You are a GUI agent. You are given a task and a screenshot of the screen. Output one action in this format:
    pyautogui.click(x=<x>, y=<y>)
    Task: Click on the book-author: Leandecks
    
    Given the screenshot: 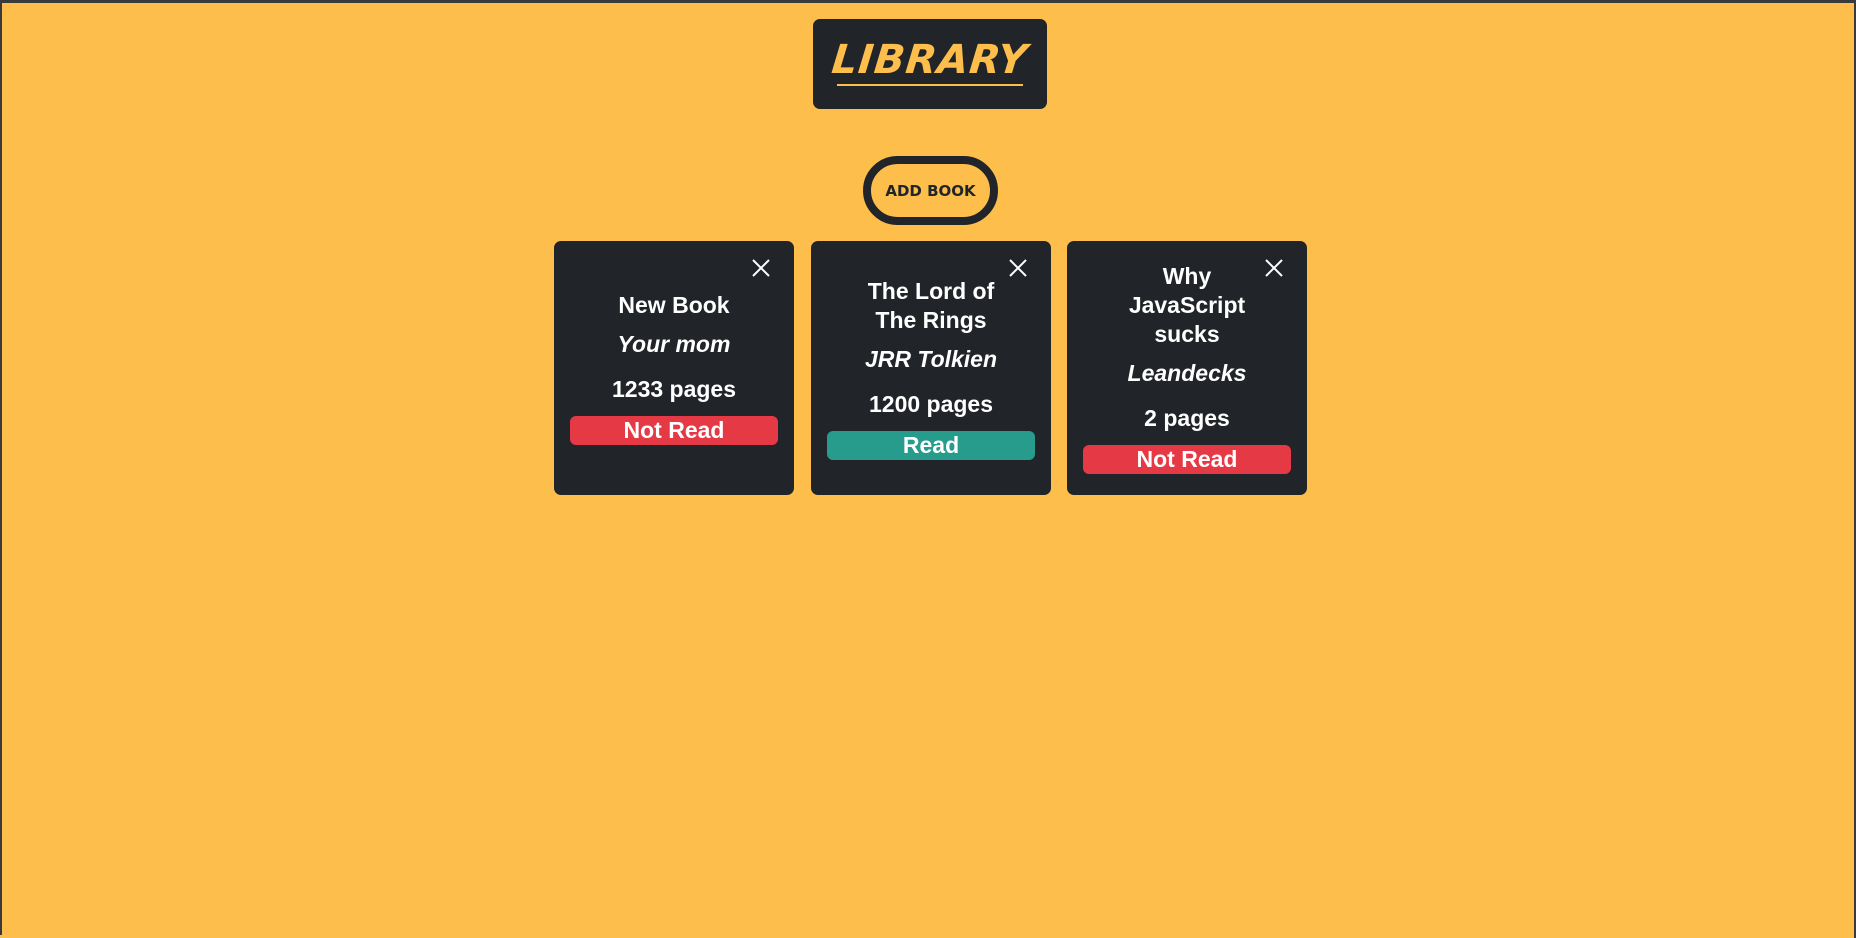 What is the action you would take?
    pyautogui.click(x=1187, y=373)
    